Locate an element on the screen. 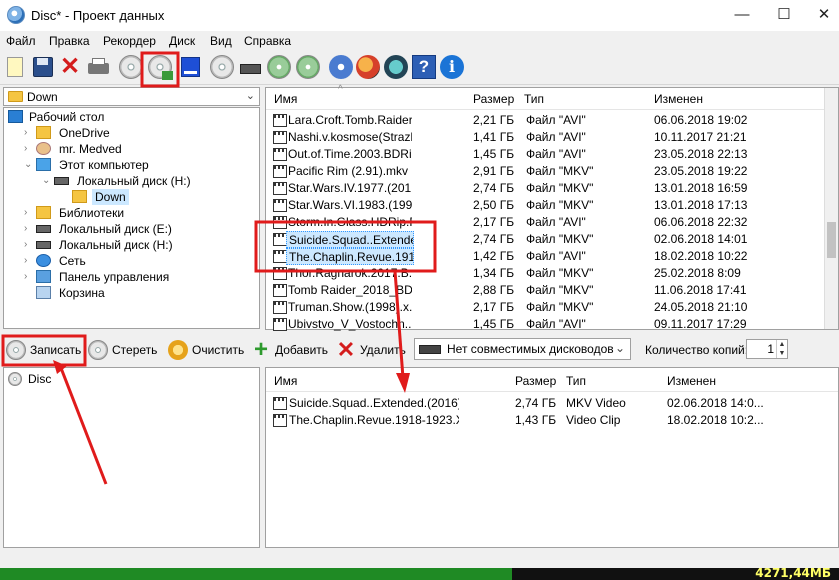 The image size is (839, 580). file-size: 2,74 ГБ is located at coordinates (494, 239).